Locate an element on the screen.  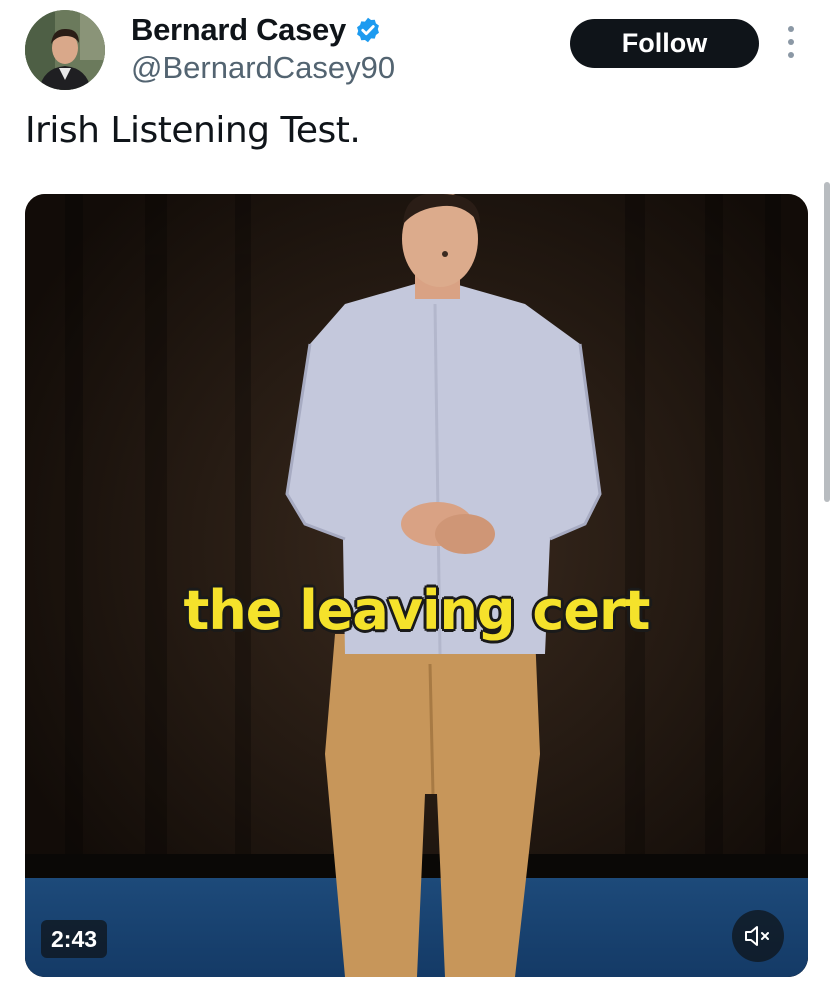
avatar-photo is located at coordinates (65, 50).